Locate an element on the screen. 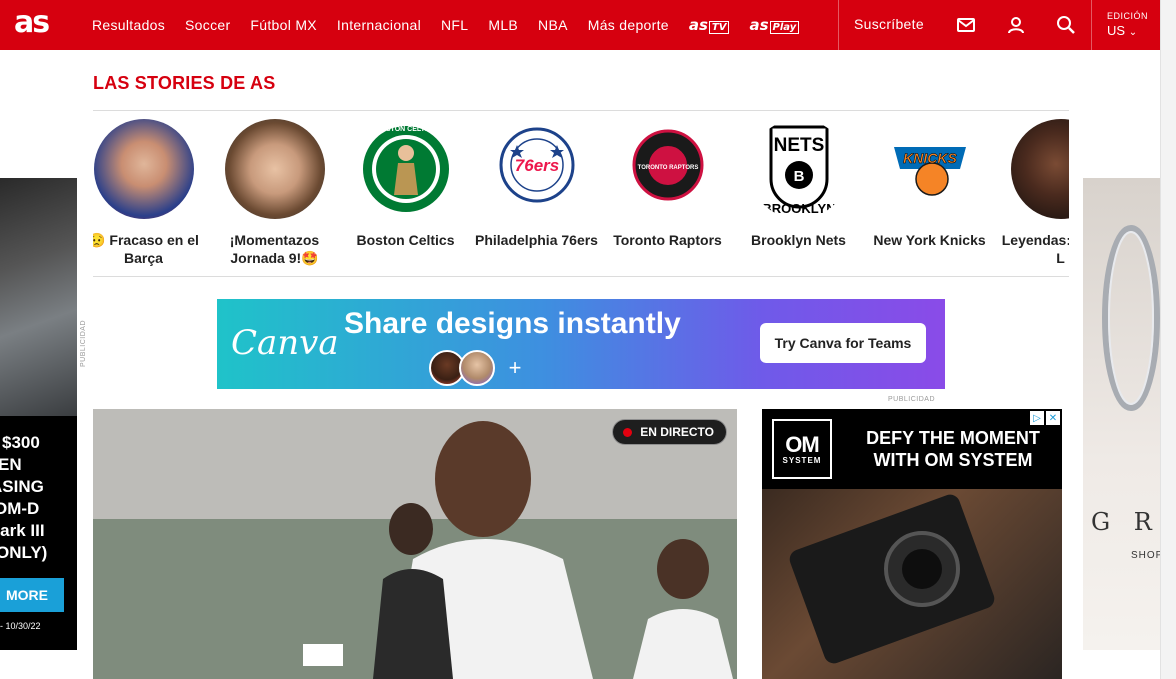  om-logo-small: SYSTEM is located at coordinates (802, 460).